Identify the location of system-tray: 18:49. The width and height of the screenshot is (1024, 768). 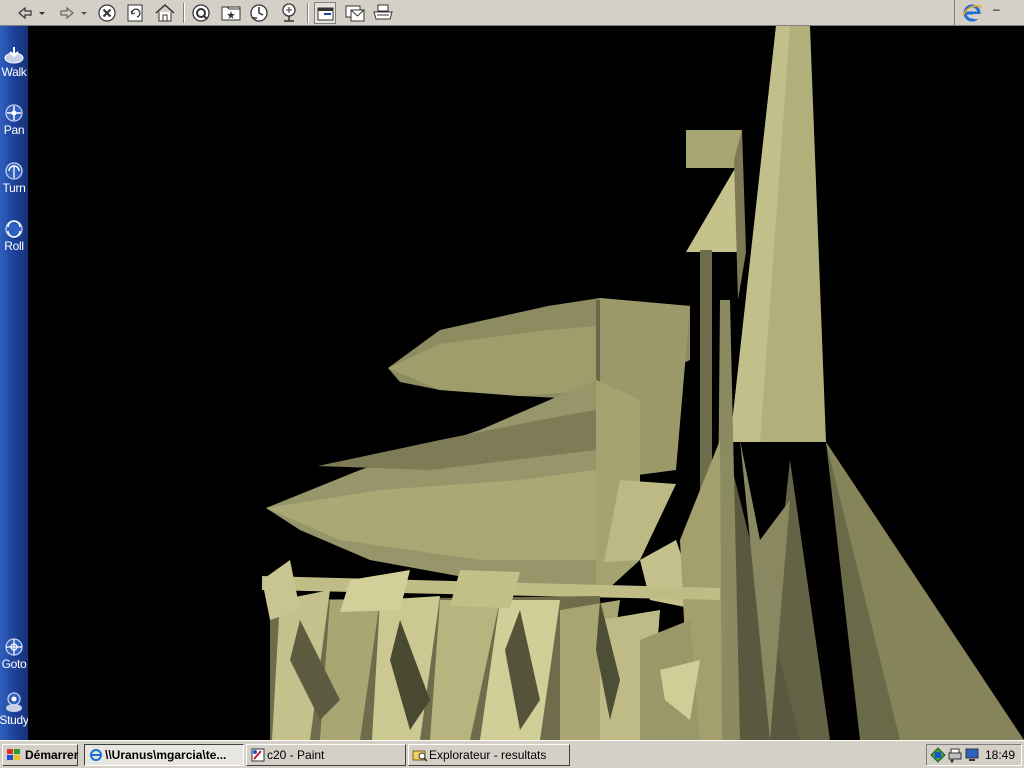
(974, 755).